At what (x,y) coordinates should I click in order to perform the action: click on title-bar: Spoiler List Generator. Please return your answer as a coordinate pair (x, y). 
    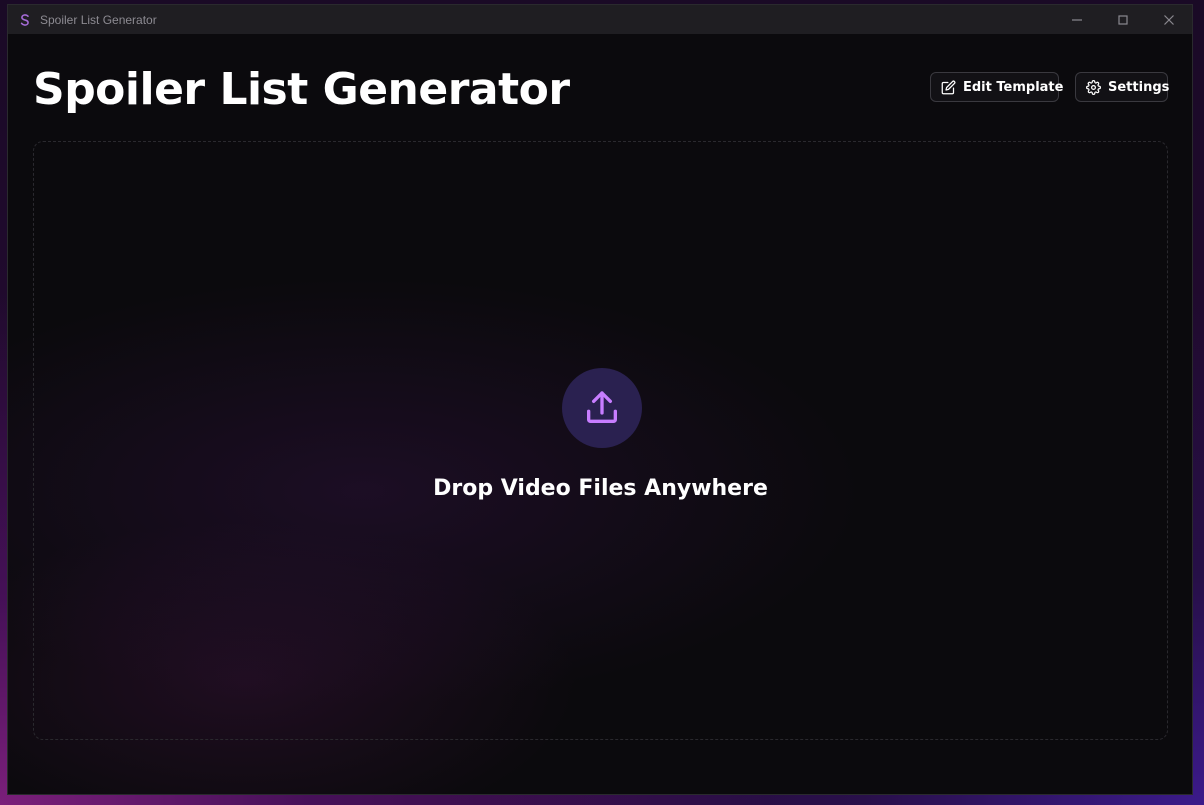
    Looking at the image, I should click on (600, 19).